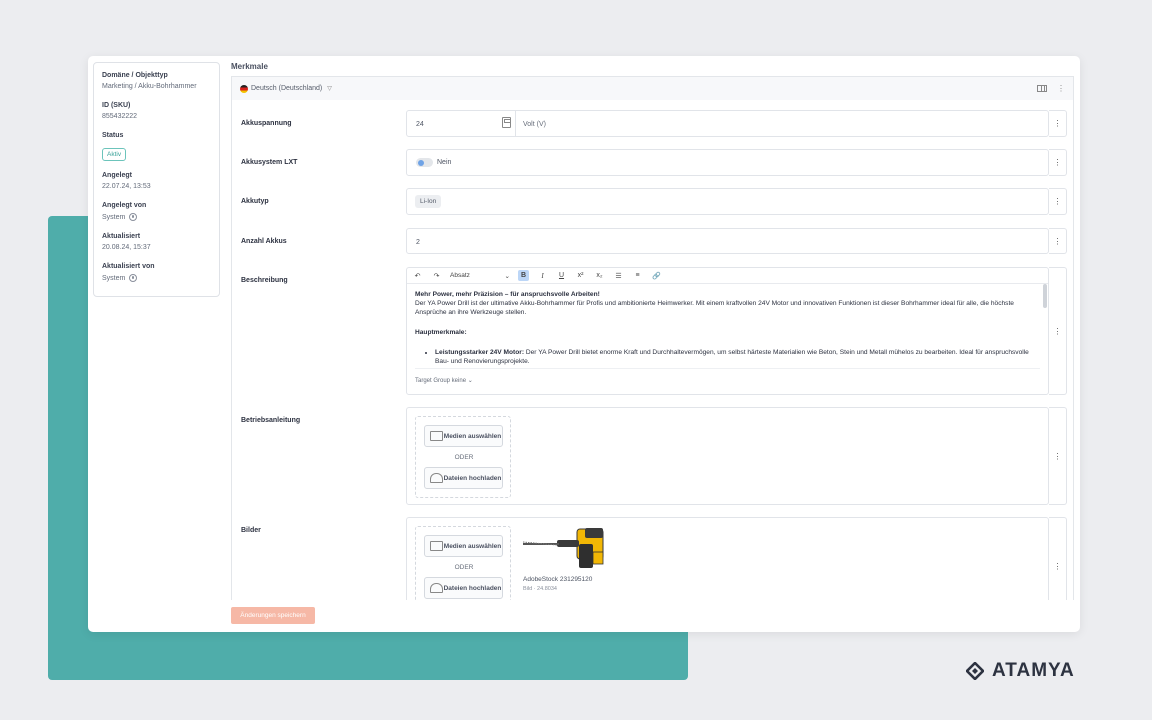 The image size is (1152, 720). I want to click on grid-view-icon, so click(1042, 88).